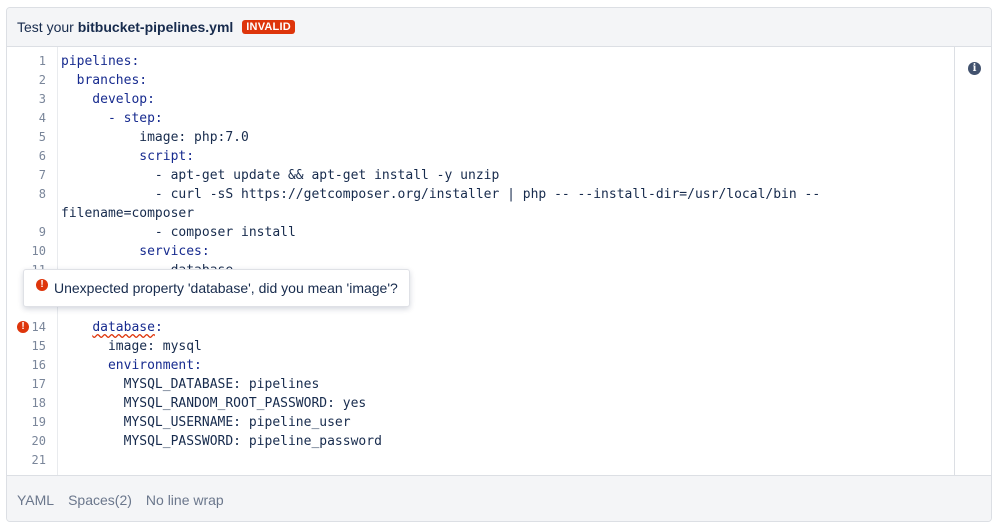  Describe the element at coordinates (221, 441) in the screenshot. I see `line-code: MYSQL_PASSWORD: pipeline_password` at that location.